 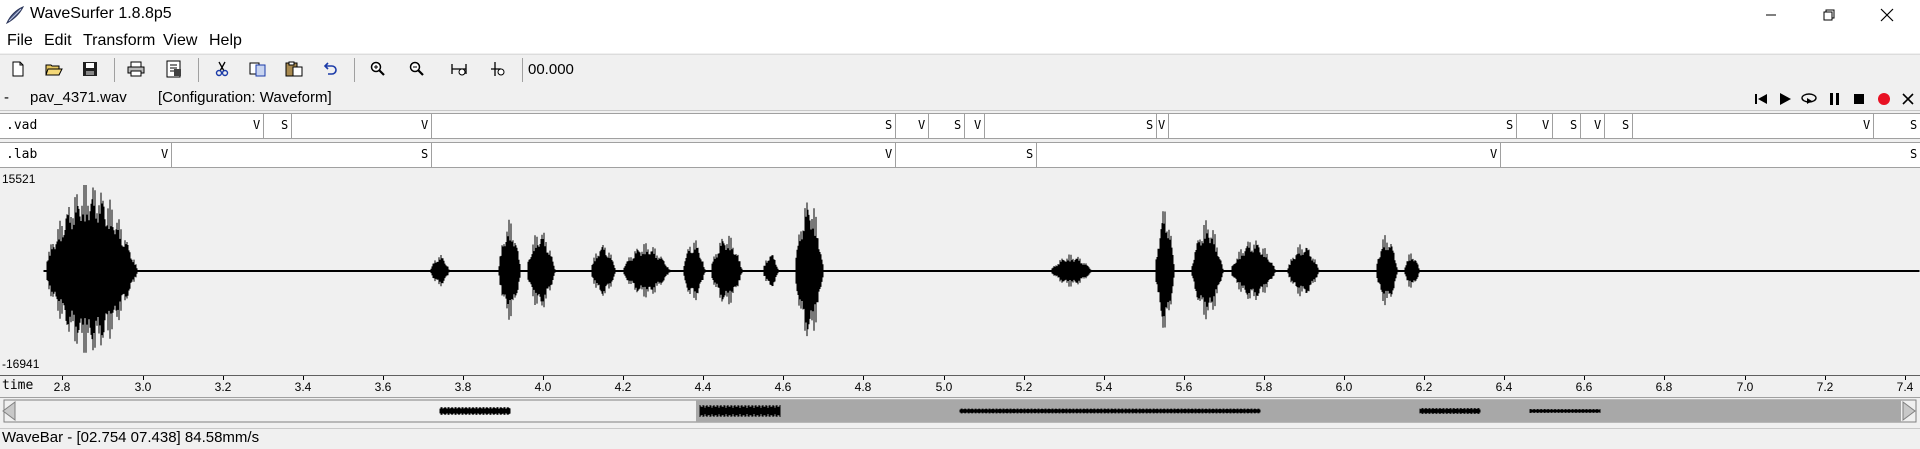 I want to click on wavebar-visible-region, so click(x=1298, y=411).